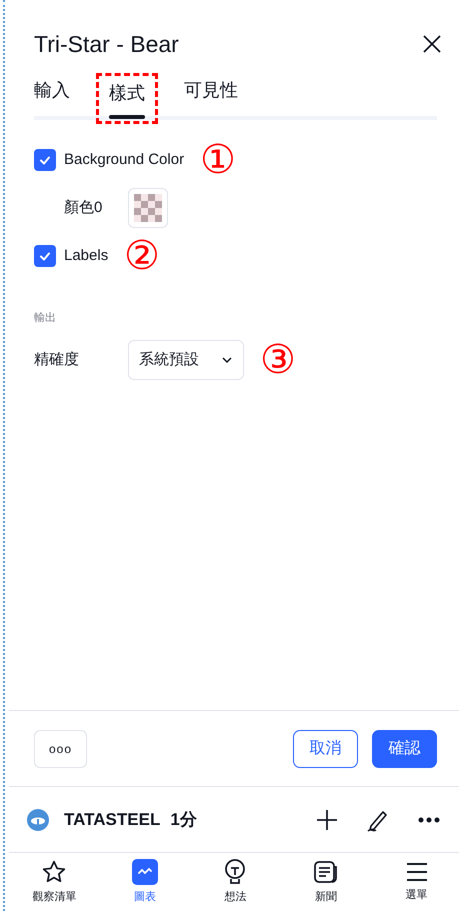 The height and width of the screenshot is (911, 459). I want to click on annotation-number: ③, so click(278, 360).